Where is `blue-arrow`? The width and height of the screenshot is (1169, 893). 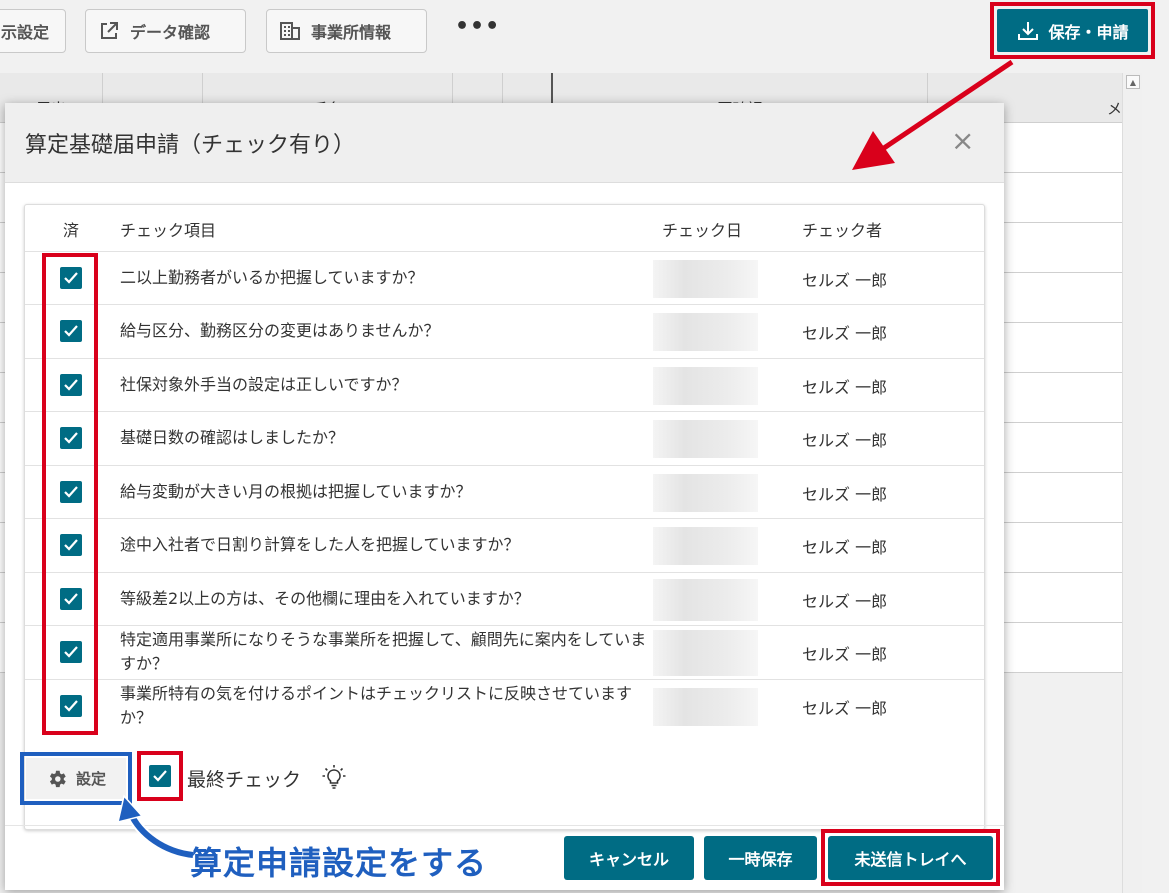
blue-arrow is located at coordinates (155, 827).